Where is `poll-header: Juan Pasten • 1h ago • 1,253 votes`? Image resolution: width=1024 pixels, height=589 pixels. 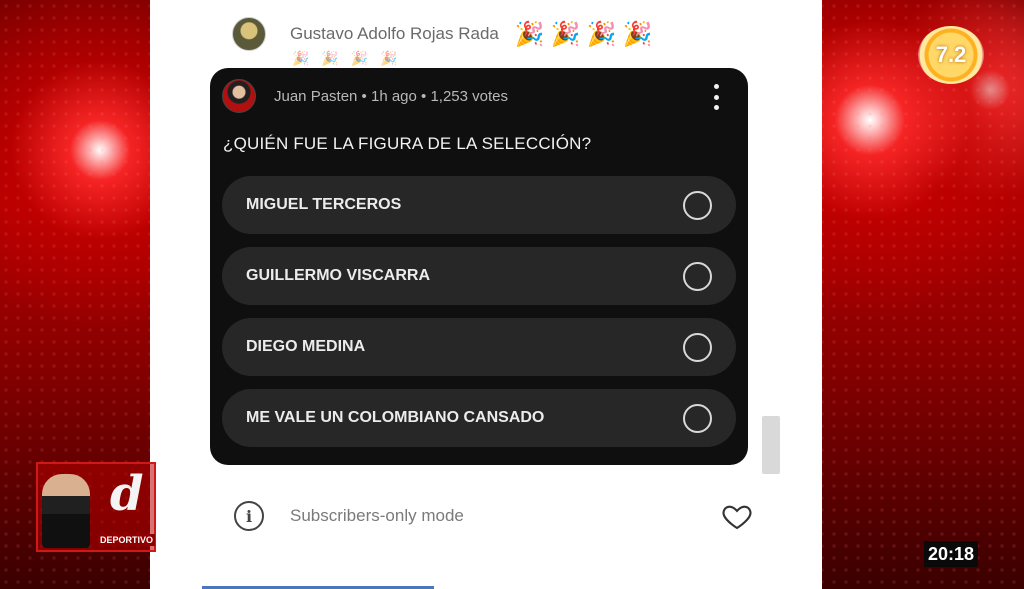
poll-header: Juan Pasten • 1h ago • 1,253 votes is located at coordinates (365, 96).